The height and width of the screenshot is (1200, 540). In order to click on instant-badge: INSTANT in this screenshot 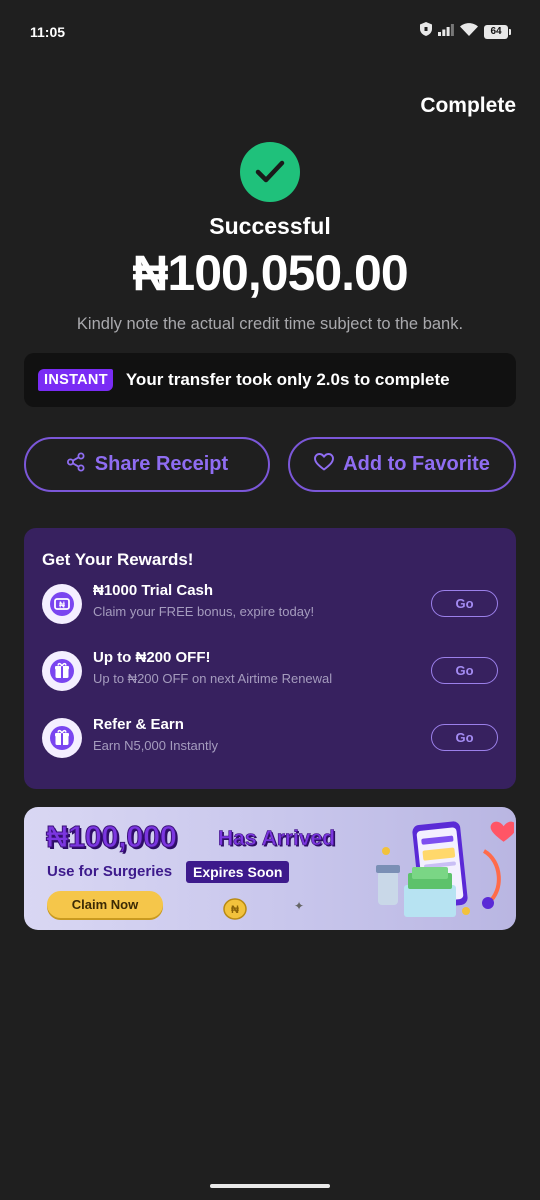, I will do `click(75, 380)`.